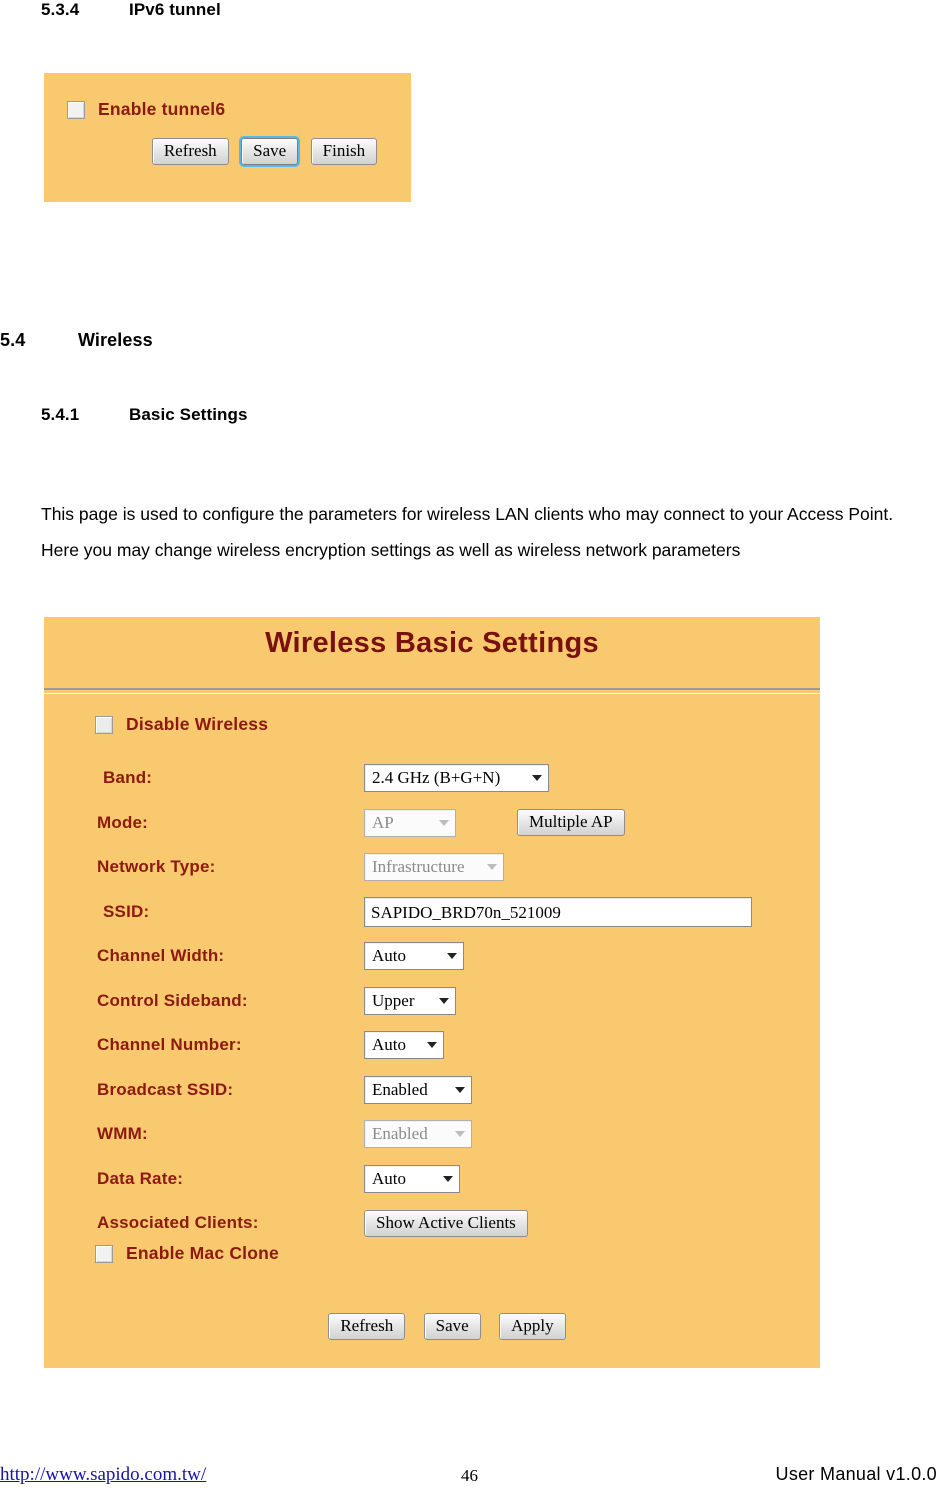 The height and width of the screenshot is (1496, 939). I want to click on heading-wireless: 5.4 Wireless, so click(76, 340).